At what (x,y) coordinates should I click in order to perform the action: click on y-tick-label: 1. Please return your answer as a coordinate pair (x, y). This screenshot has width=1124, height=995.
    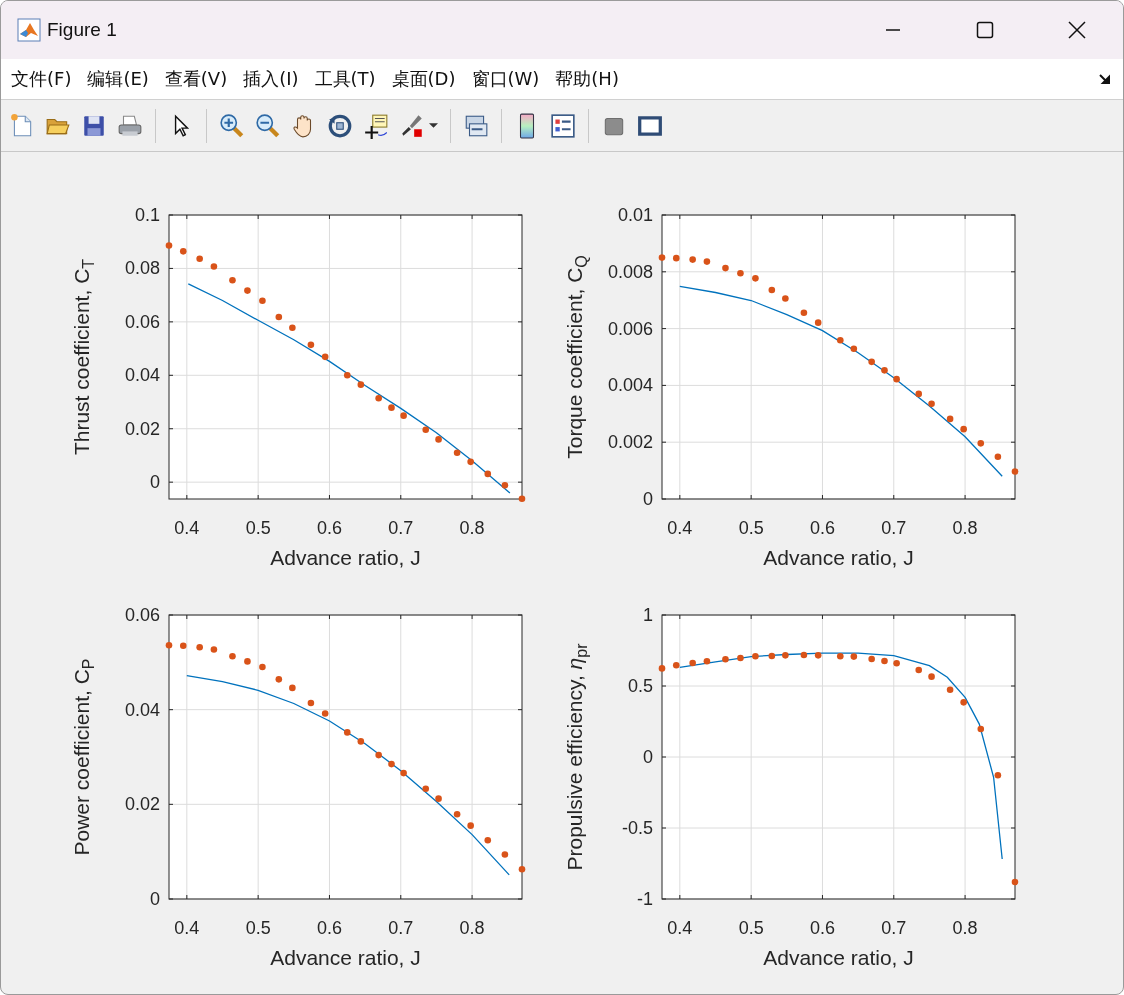
    Looking at the image, I should click on (648, 615).